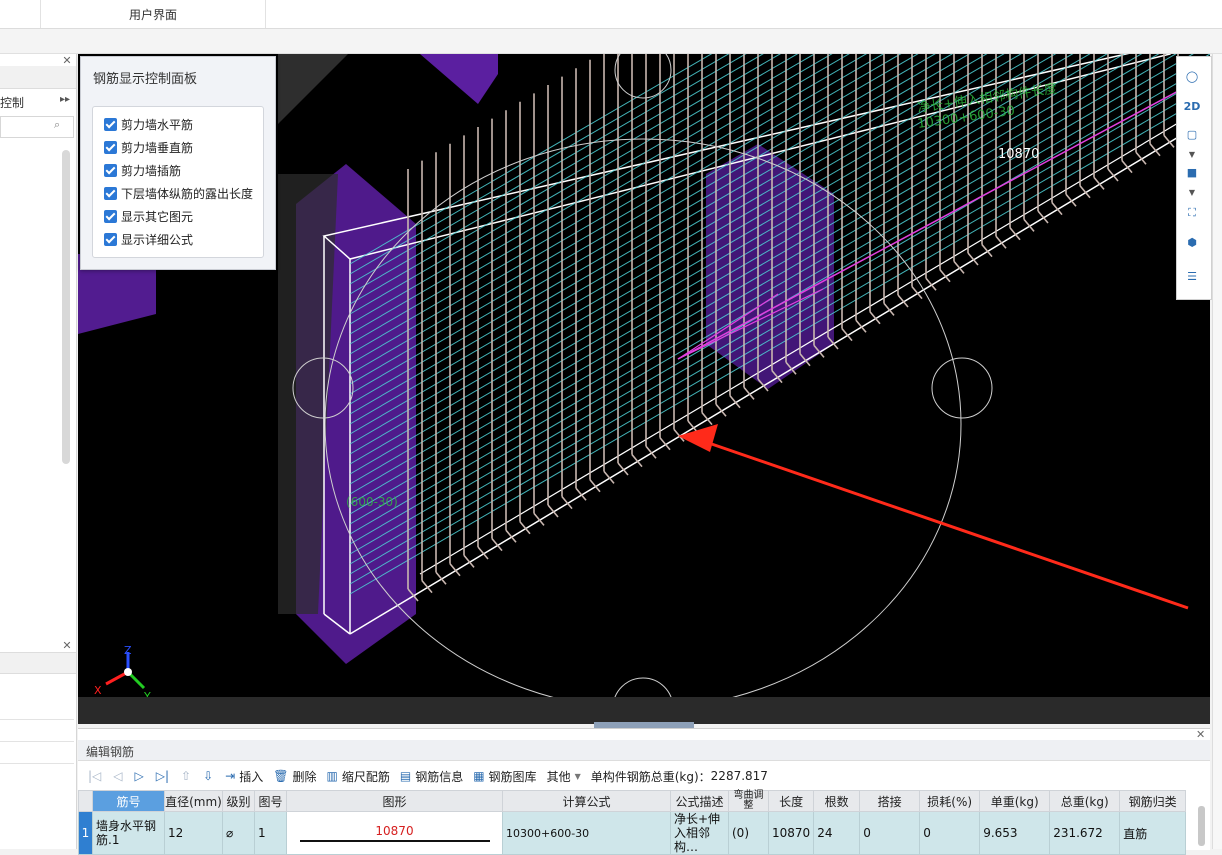 Image resolution: width=1222 pixels, height=855 pixels. What do you see at coordinates (1015, 801) in the screenshot?
I see `column-header: 单重(kg)` at bounding box center [1015, 801].